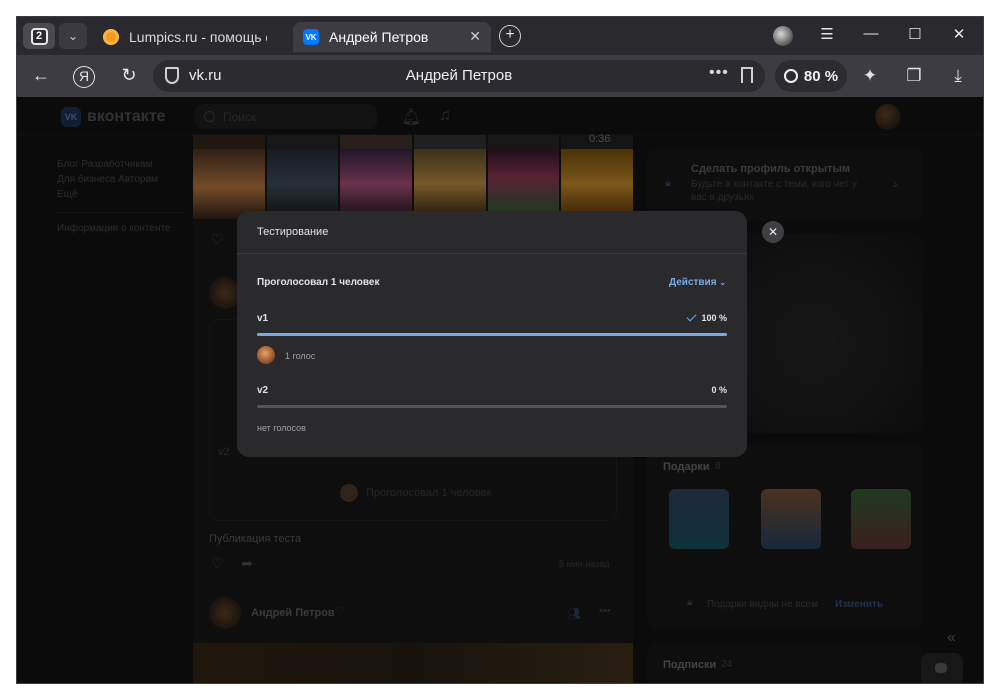 The height and width of the screenshot is (700, 1000). I want to click on browser-profile-avatar, so click(783, 36).